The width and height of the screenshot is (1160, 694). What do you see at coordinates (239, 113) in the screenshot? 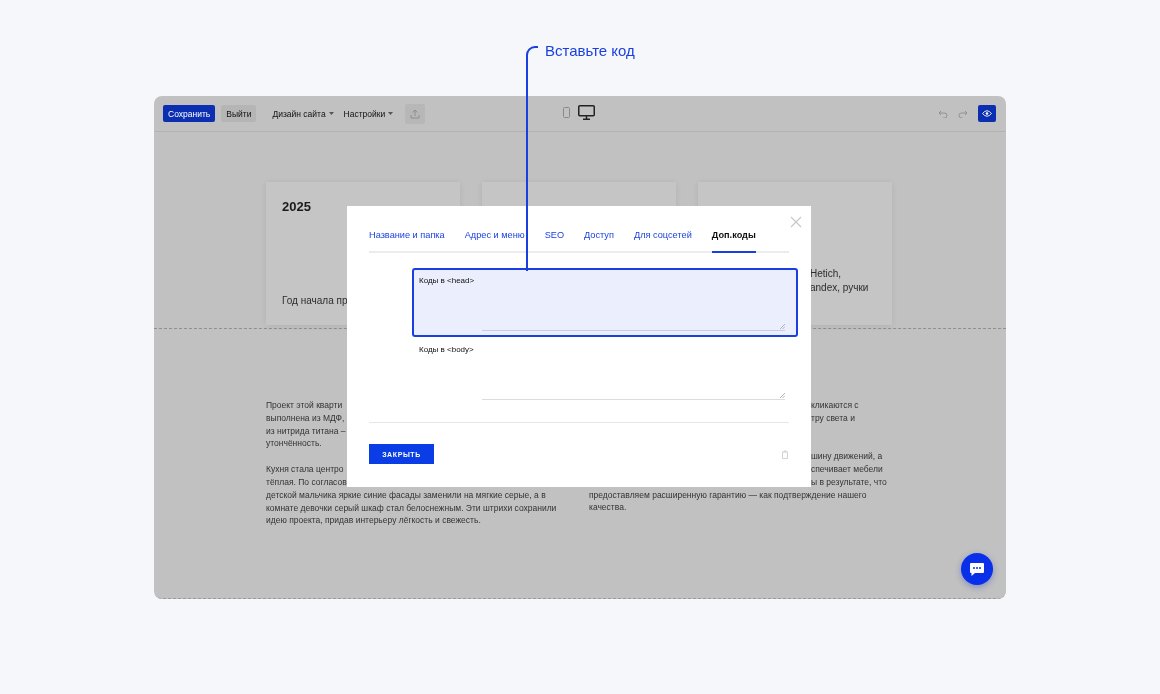
I see `exit-button: Выйти` at bounding box center [239, 113].